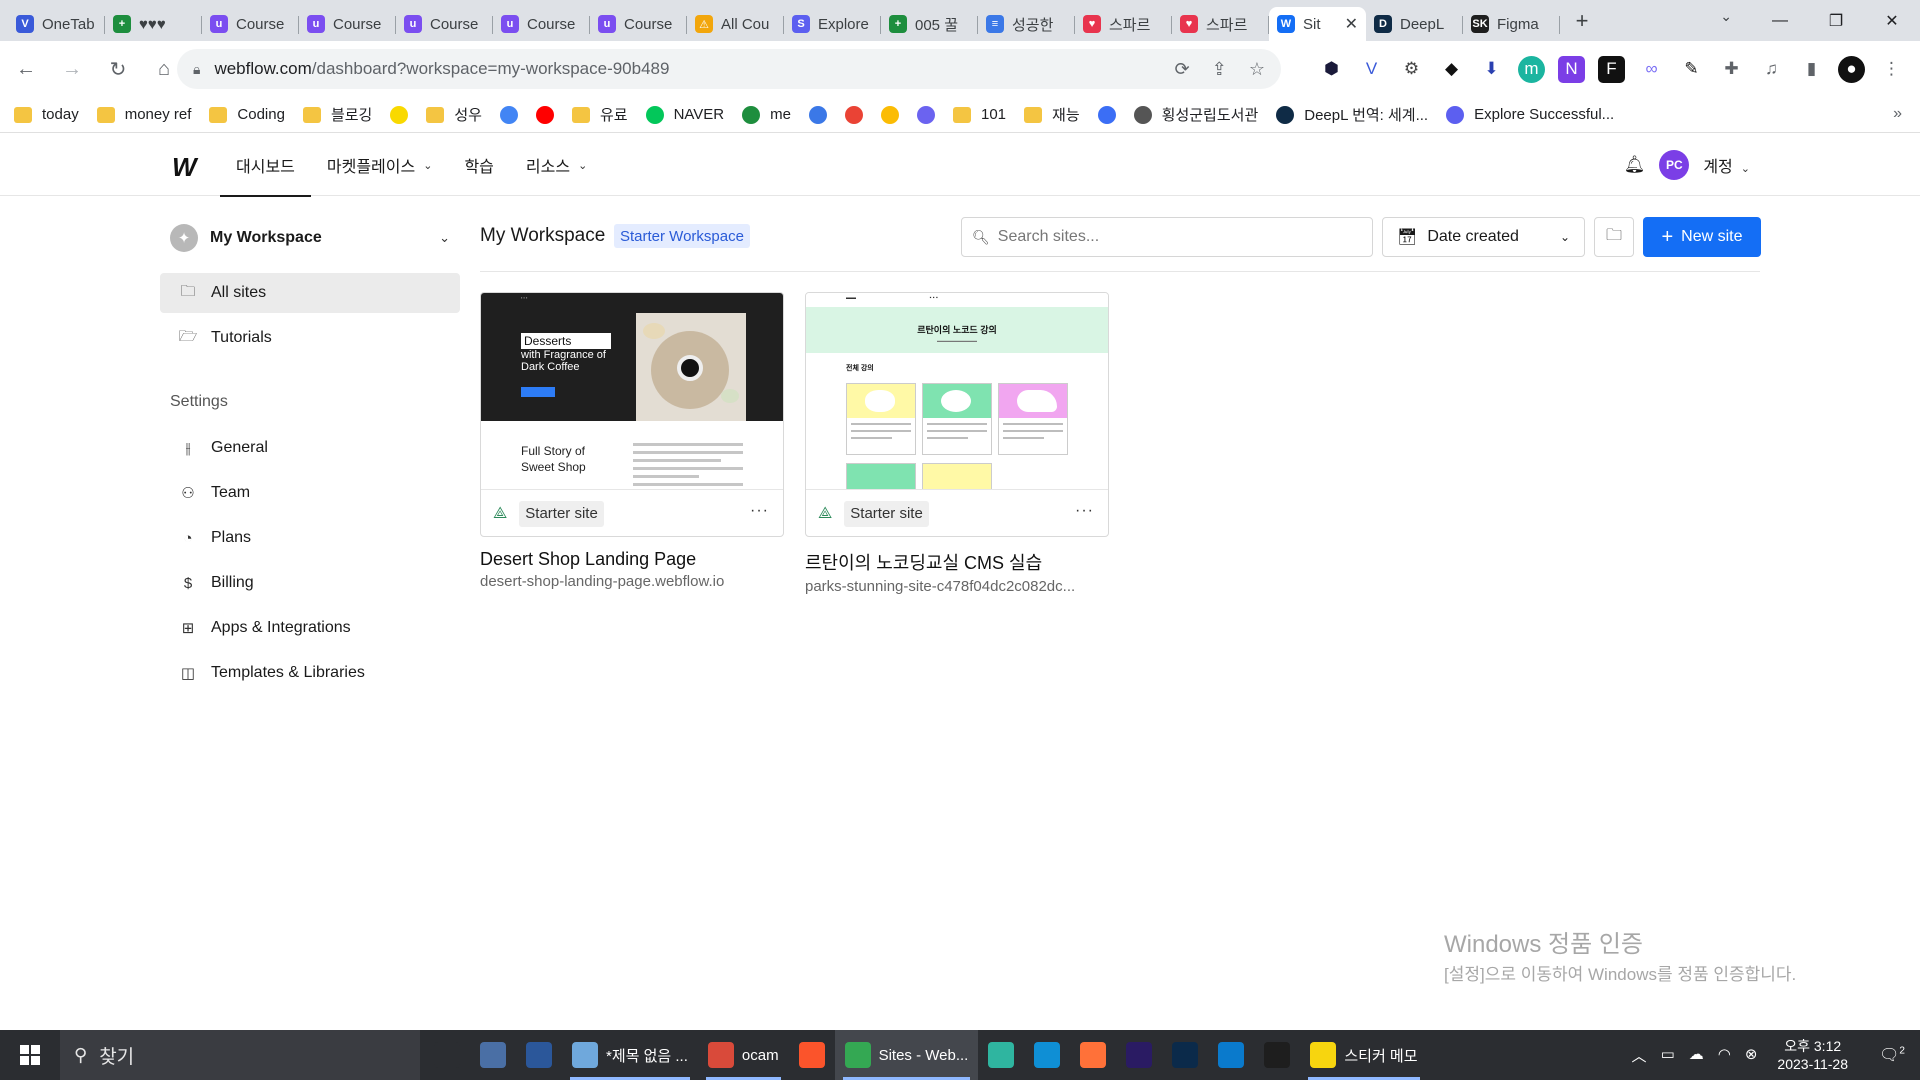 Image resolution: width=1920 pixels, height=1080 pixels. I want to click on browser-tab: ⚠ All Cou, so click(735, 24).